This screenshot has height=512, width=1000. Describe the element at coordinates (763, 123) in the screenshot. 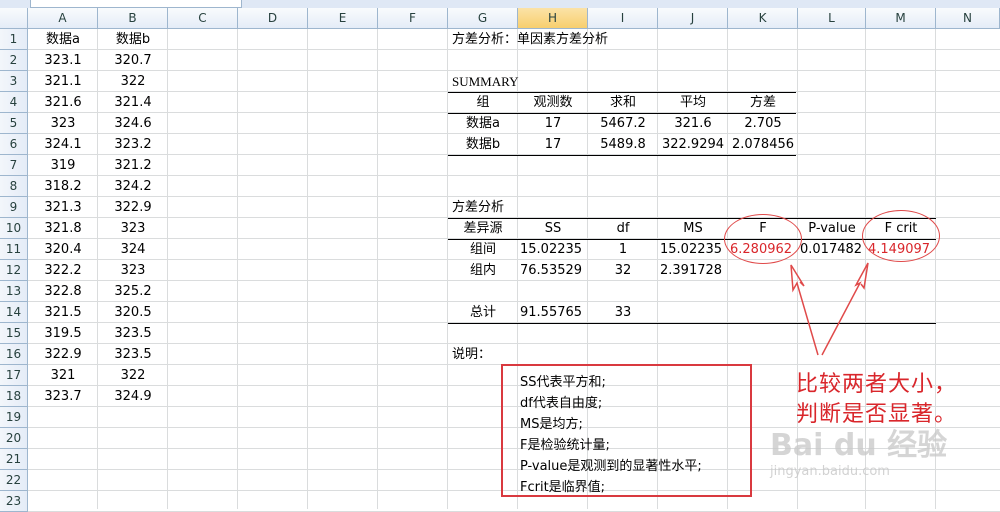

I see `summary-a-variance: 2.705` at that location.